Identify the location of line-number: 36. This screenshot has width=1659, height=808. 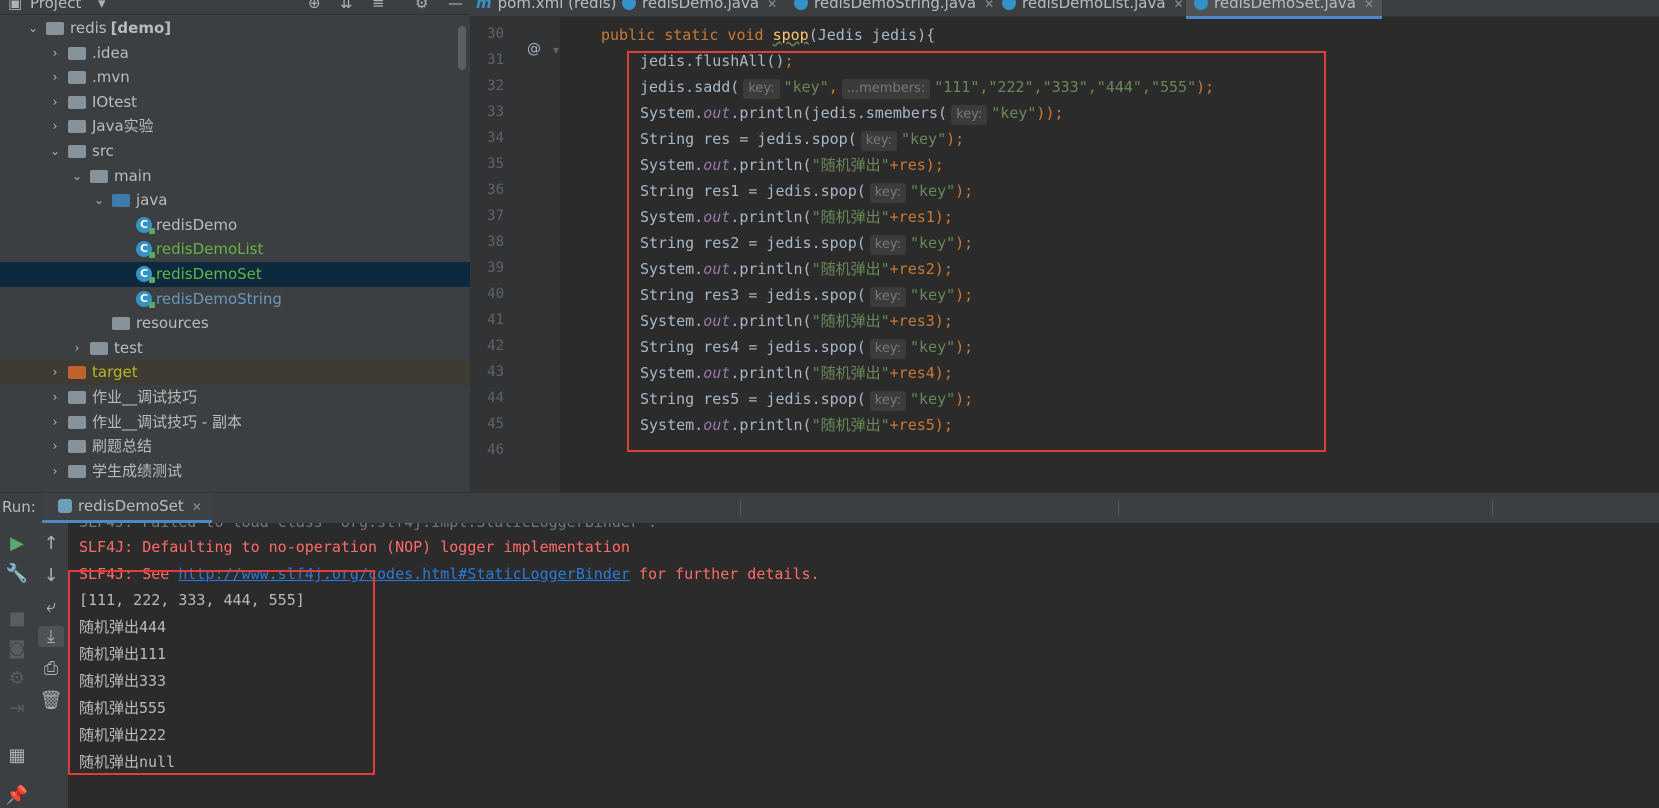
(495, 190).